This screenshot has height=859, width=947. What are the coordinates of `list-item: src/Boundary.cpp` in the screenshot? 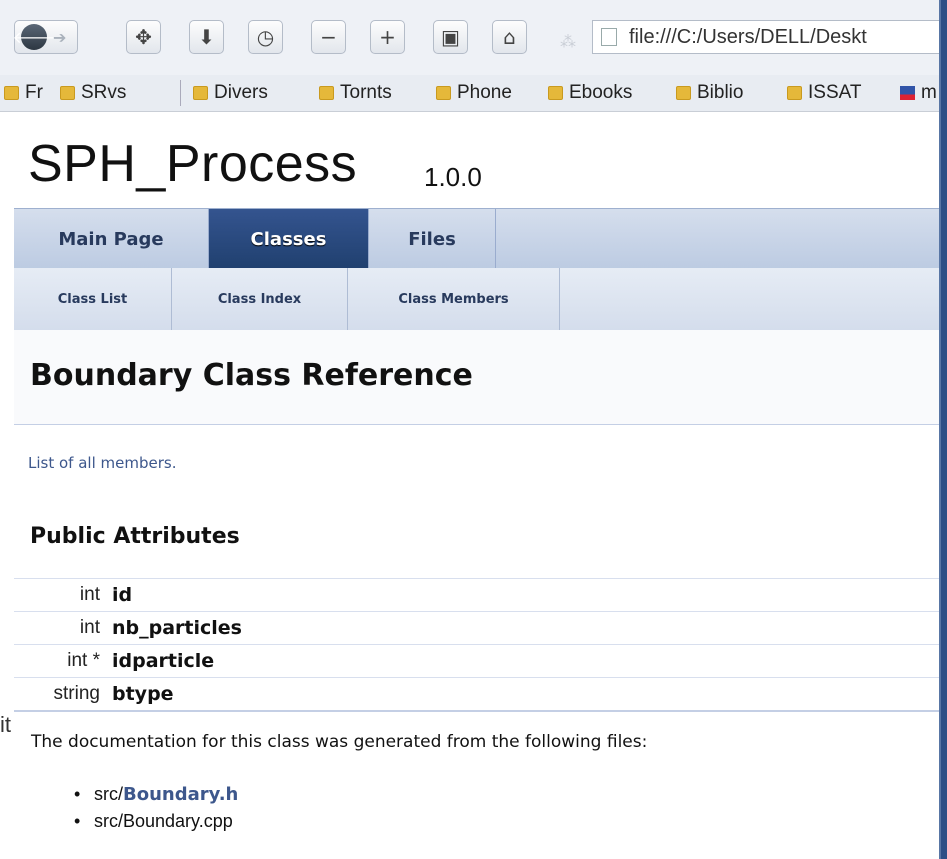 It's located at (156, 824).